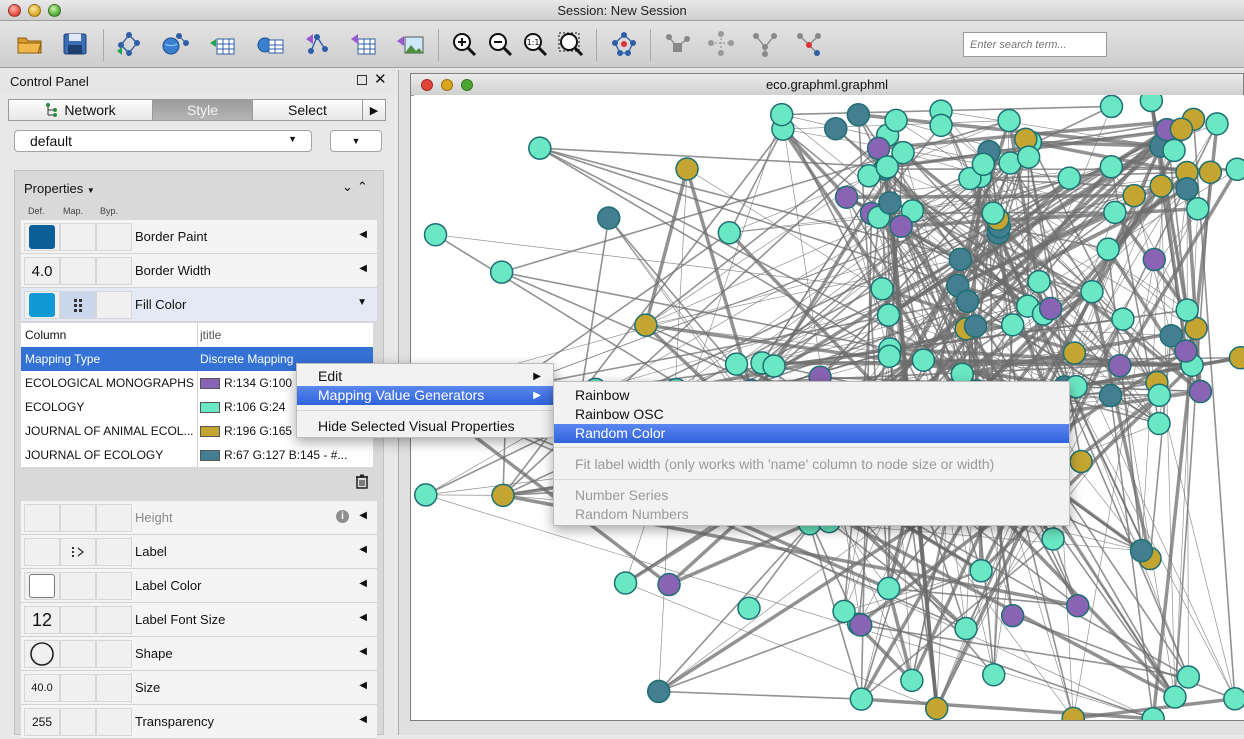 The width and height of the screenshot is (1244, 739). What do you see at coordinates (425, 395) in the screenshot?
I see `menu-item-mapping-value-generators: Mapping Value Generators▶` at bounding box center [425, 395].